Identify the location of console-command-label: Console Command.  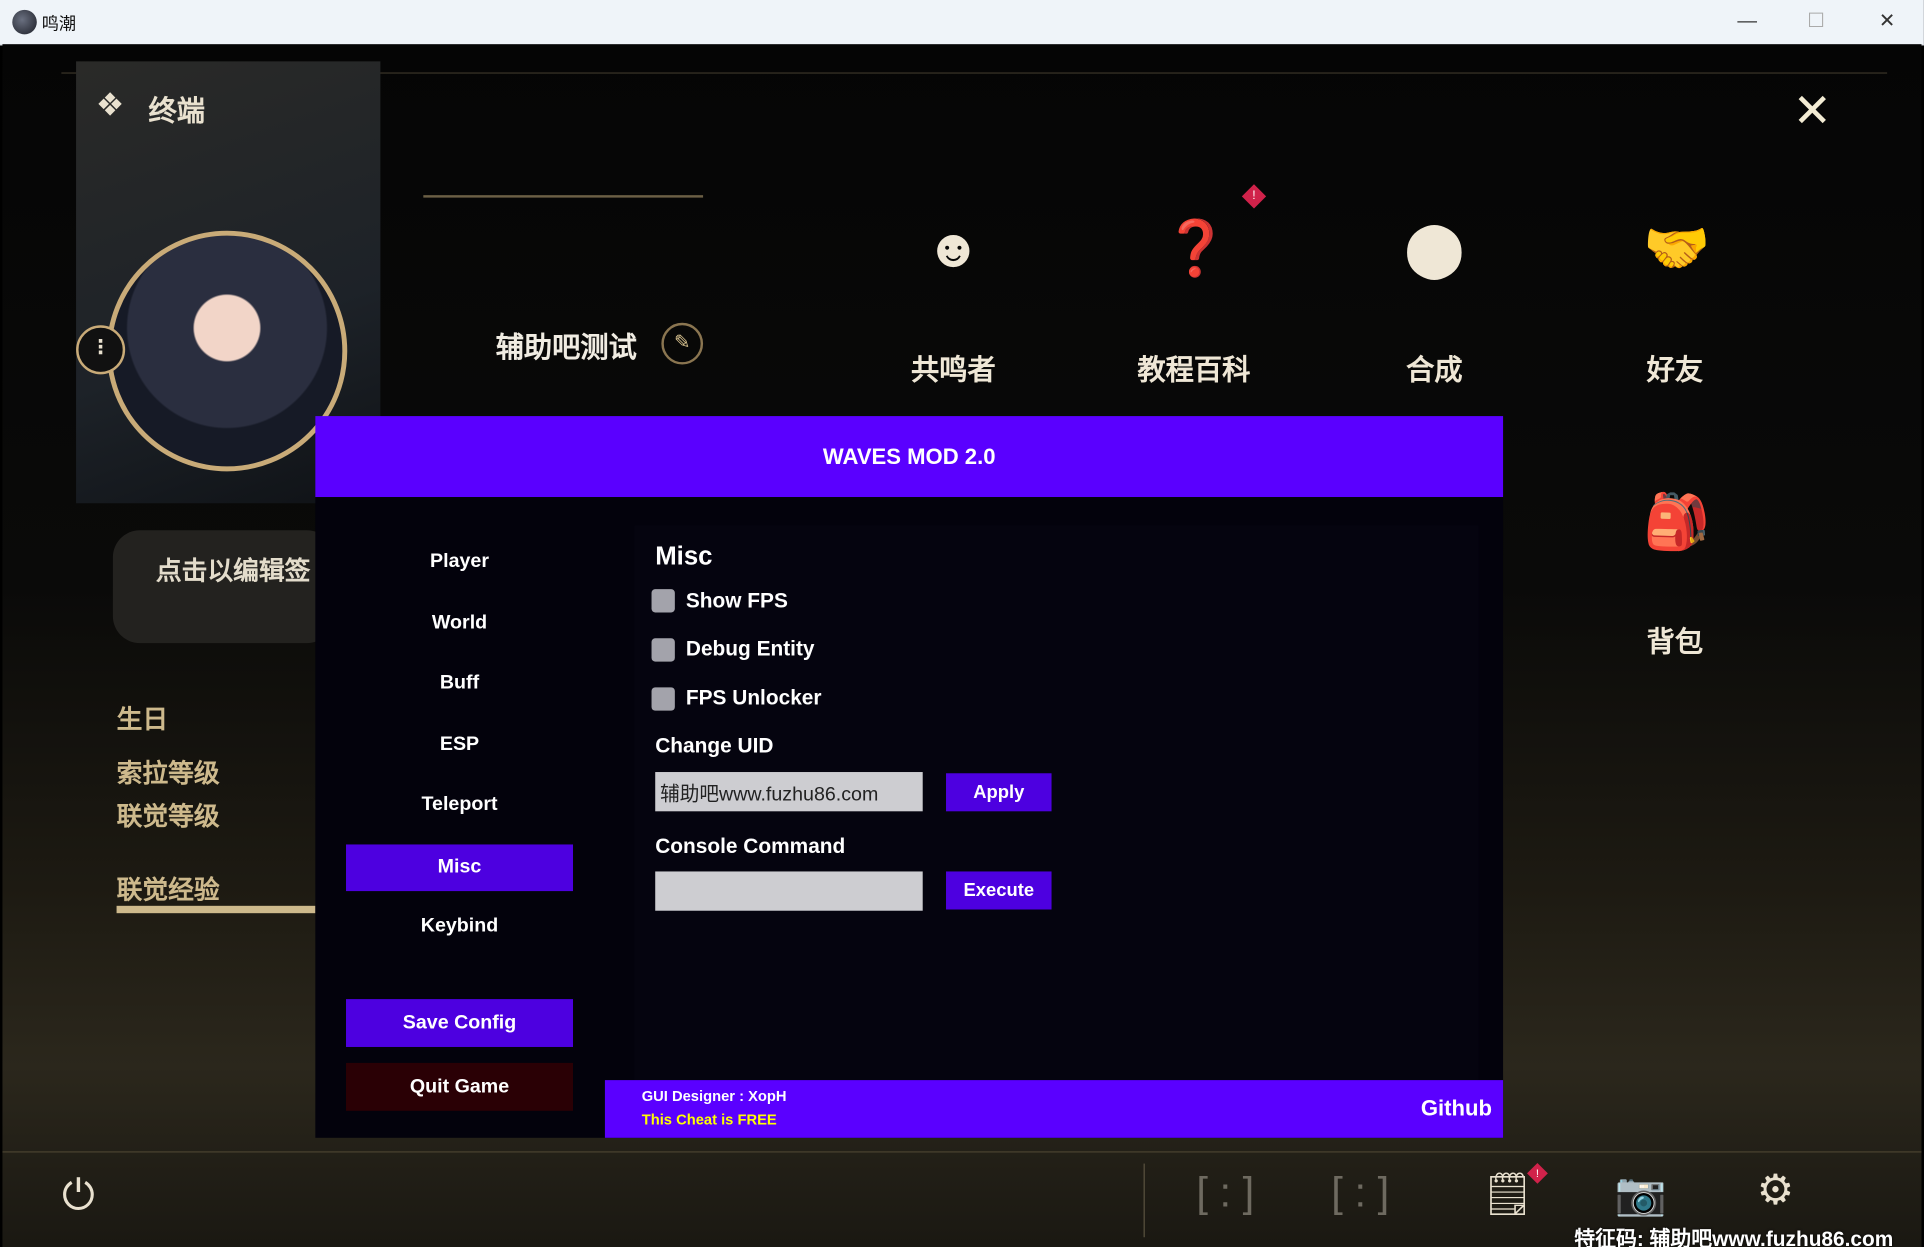
(750, 846).